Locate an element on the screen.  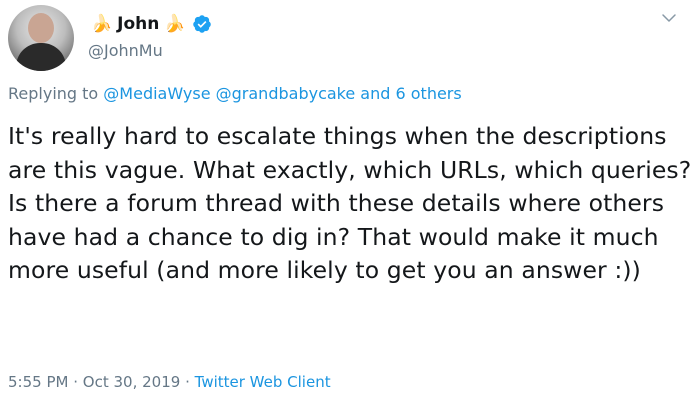
author-block: 🍌 John 🍌 @JohnMu is located at coordinates (150, 36).